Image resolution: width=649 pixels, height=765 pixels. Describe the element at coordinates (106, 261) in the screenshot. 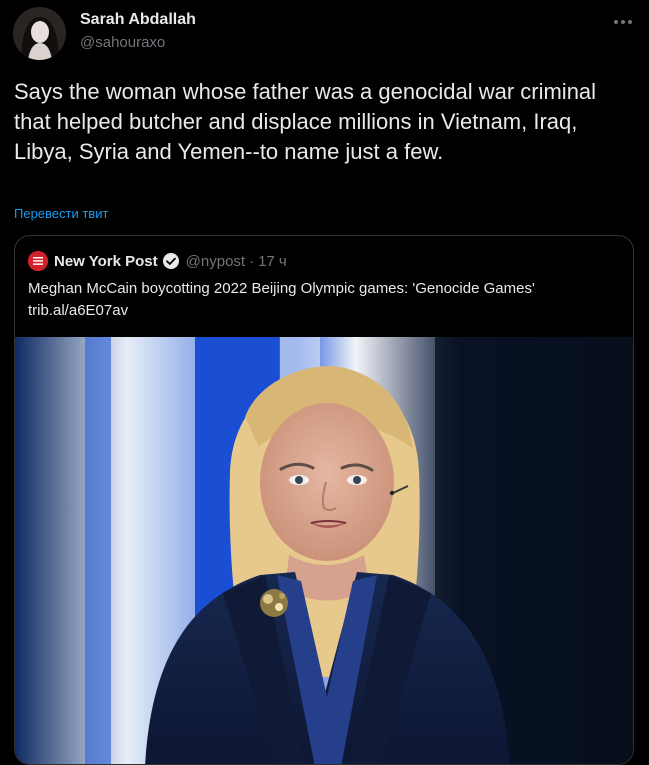

I see `quoted-author-name: New York Post` at that location.